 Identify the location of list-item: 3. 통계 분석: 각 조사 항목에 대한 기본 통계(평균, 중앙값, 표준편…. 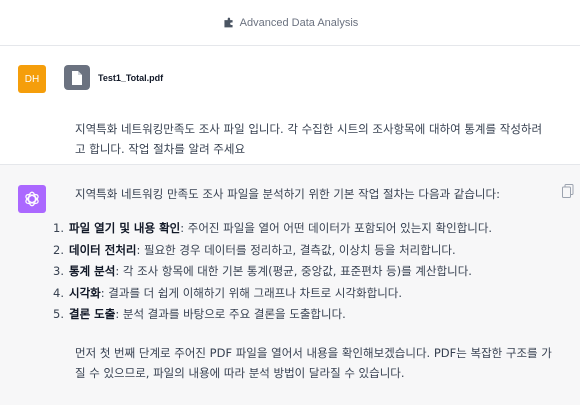
(303, 272).